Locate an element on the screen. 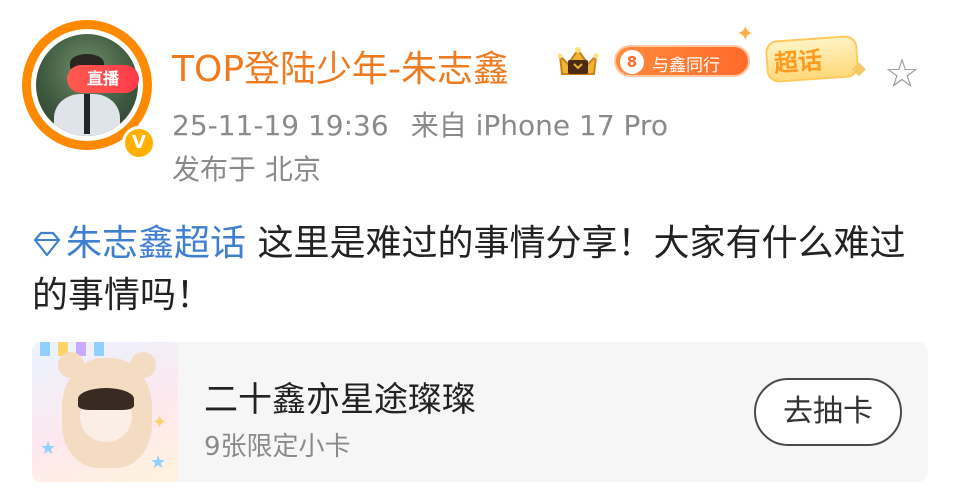 Image resolution: width=960 pixels, height=492 pixels. verified-icon: V is located at coordinates (139, 143).